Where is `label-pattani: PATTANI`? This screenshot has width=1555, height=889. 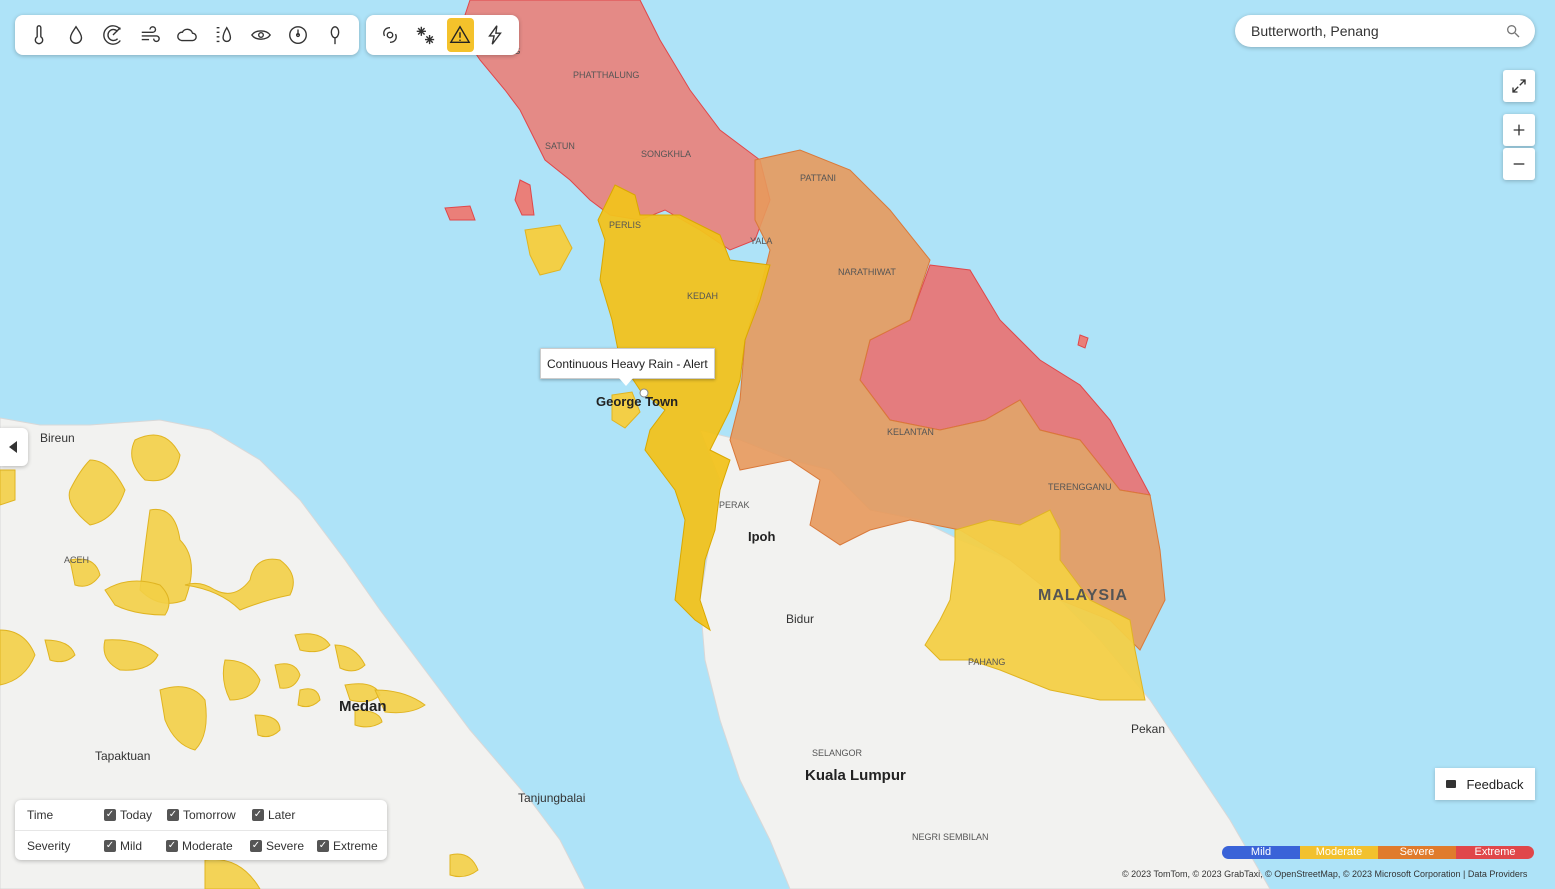 label-pattani: PATTANI is located at coordinates (818, 178).